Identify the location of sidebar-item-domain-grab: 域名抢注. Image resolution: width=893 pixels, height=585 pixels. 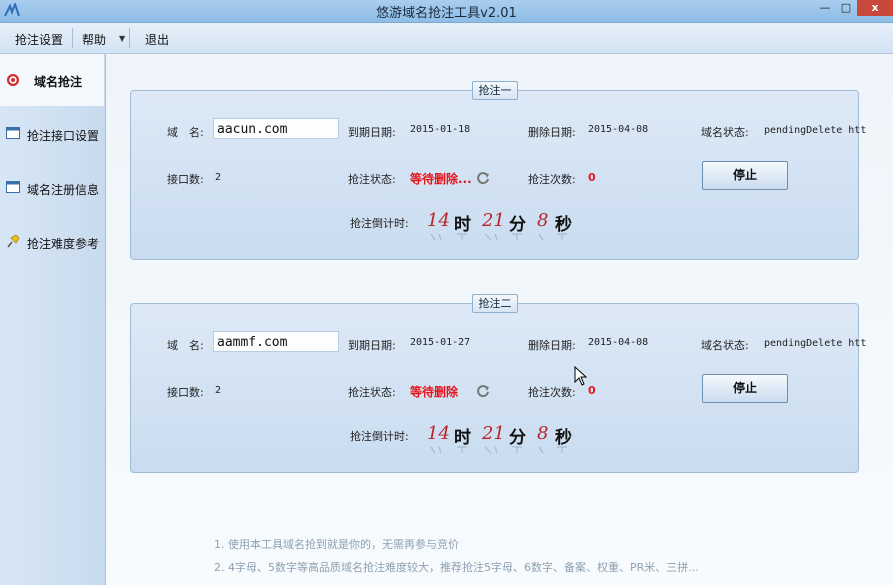
(52, 80).